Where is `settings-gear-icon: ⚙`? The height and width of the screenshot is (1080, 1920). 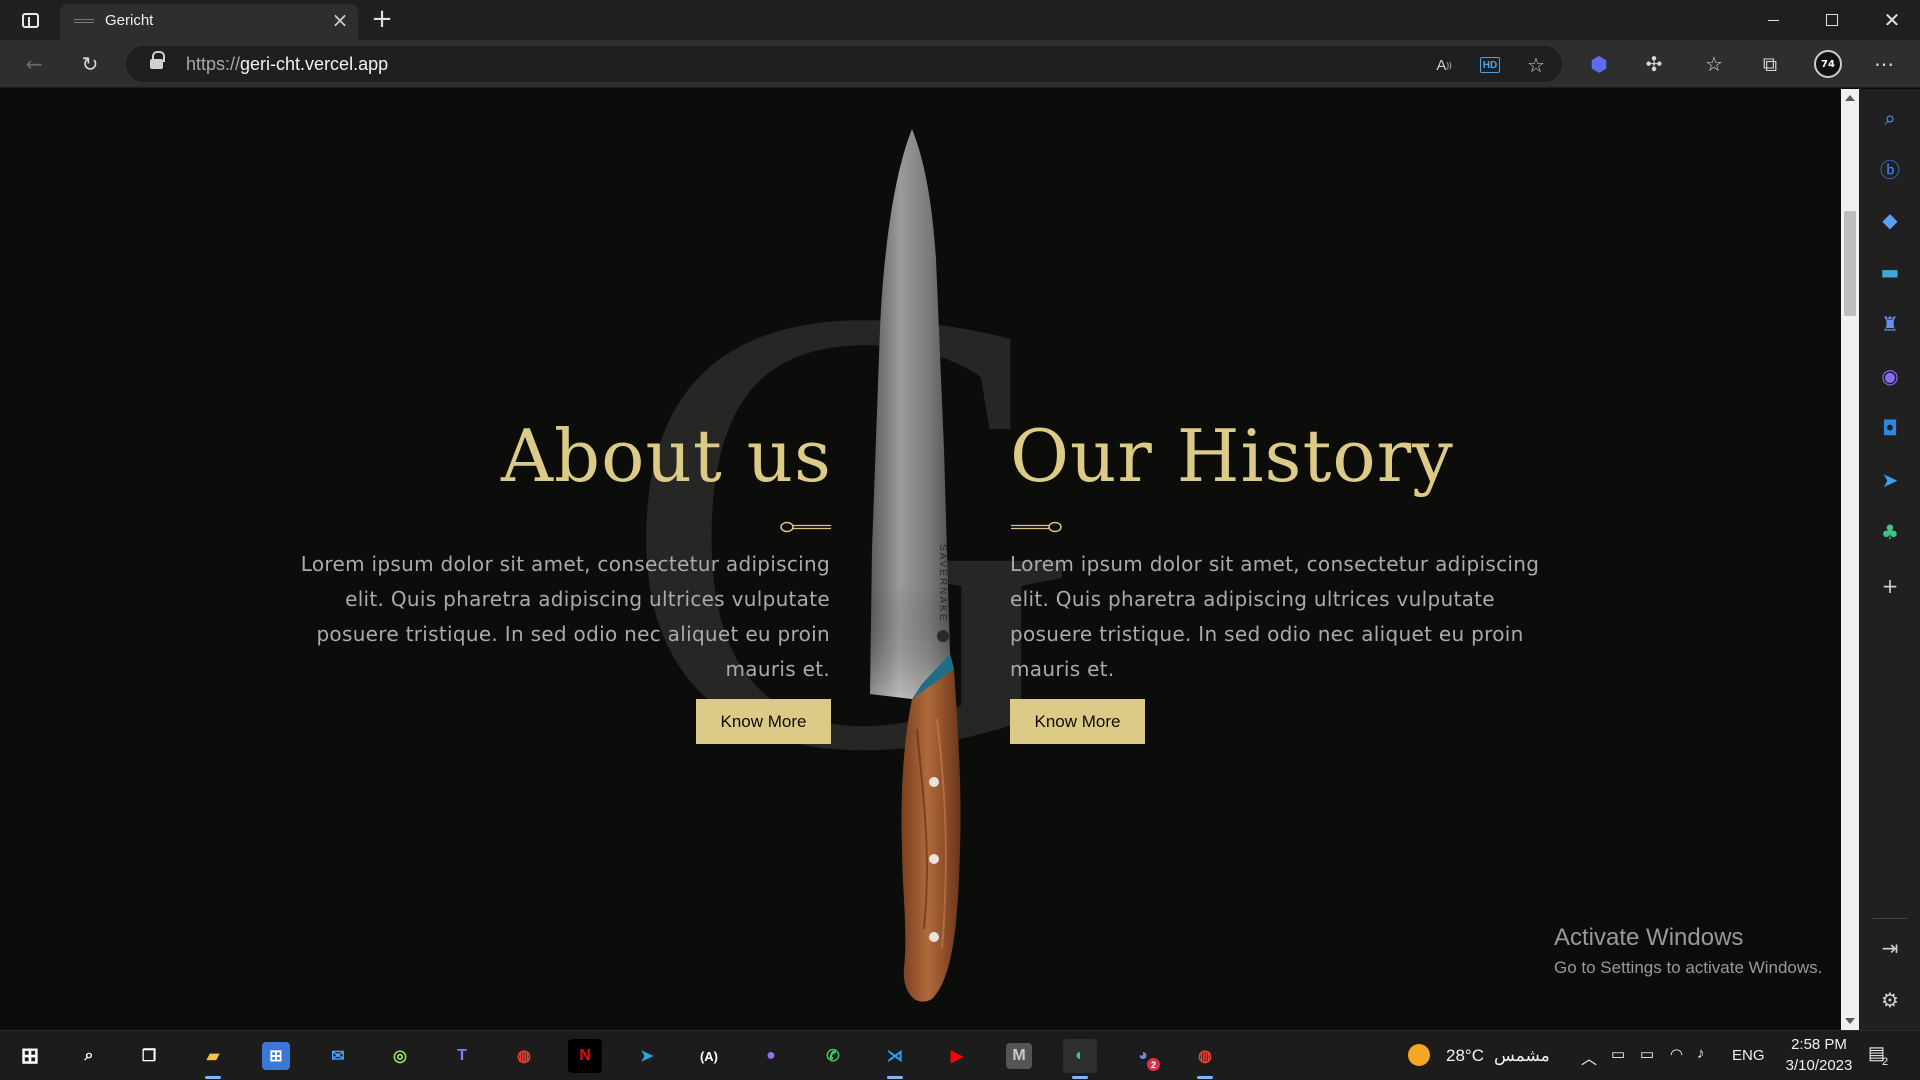
settings-gear-icon: ⚙ is located at coordinates (1890, 1000).